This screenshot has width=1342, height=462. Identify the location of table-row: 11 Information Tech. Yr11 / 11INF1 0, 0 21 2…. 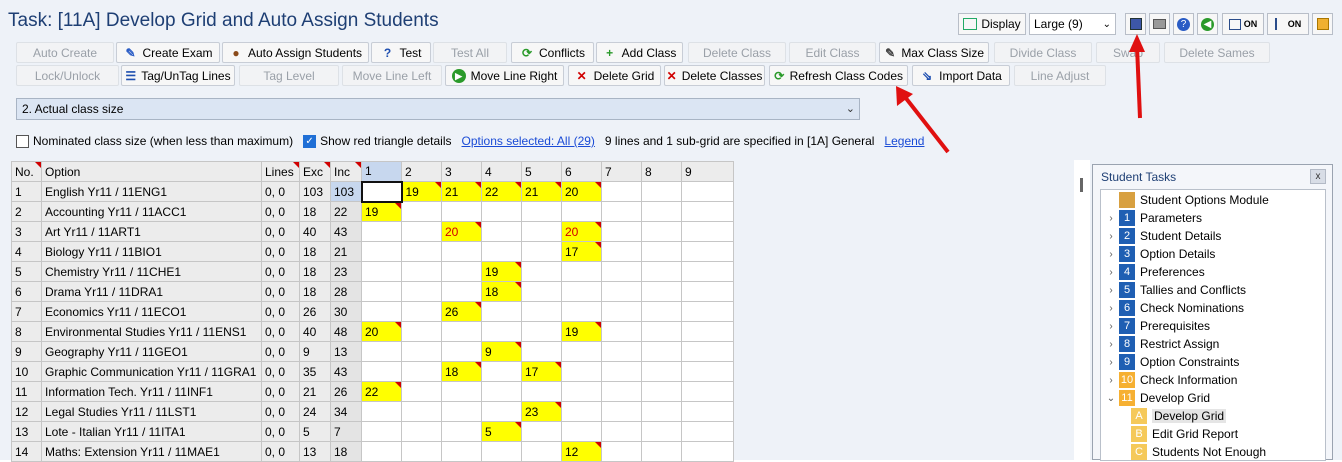
(372, 391).